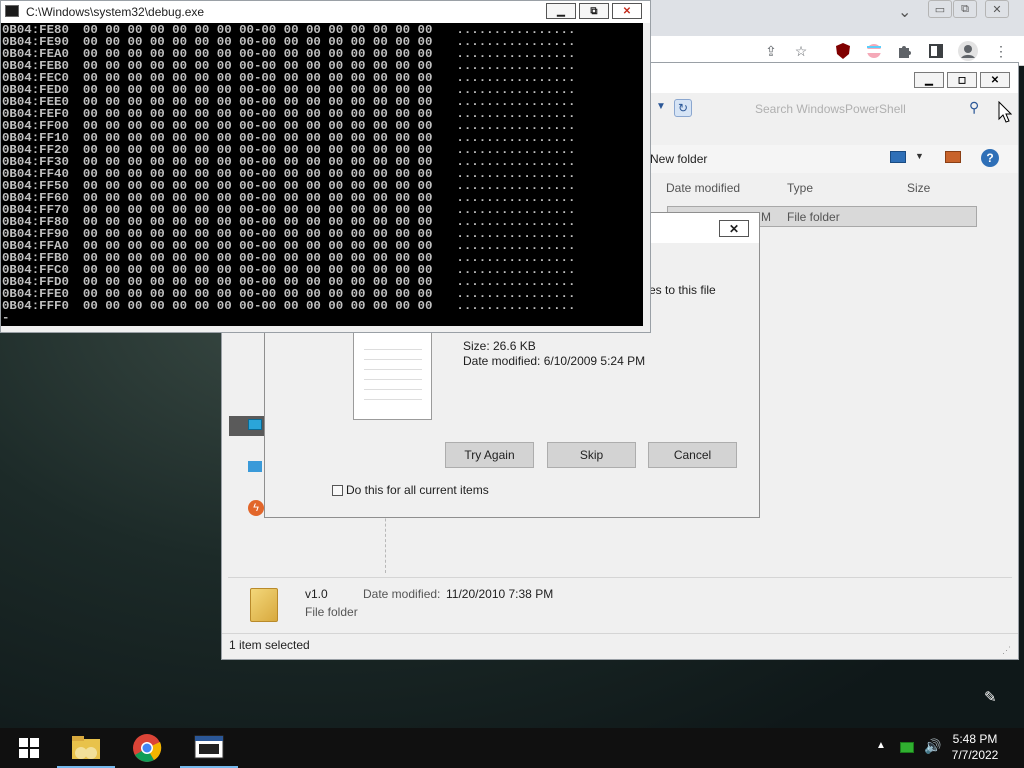 This screenshot has height=768, width=1024. I want to click on details-date-value: 11/20/2010 7:38 PM, so click(500, 594).